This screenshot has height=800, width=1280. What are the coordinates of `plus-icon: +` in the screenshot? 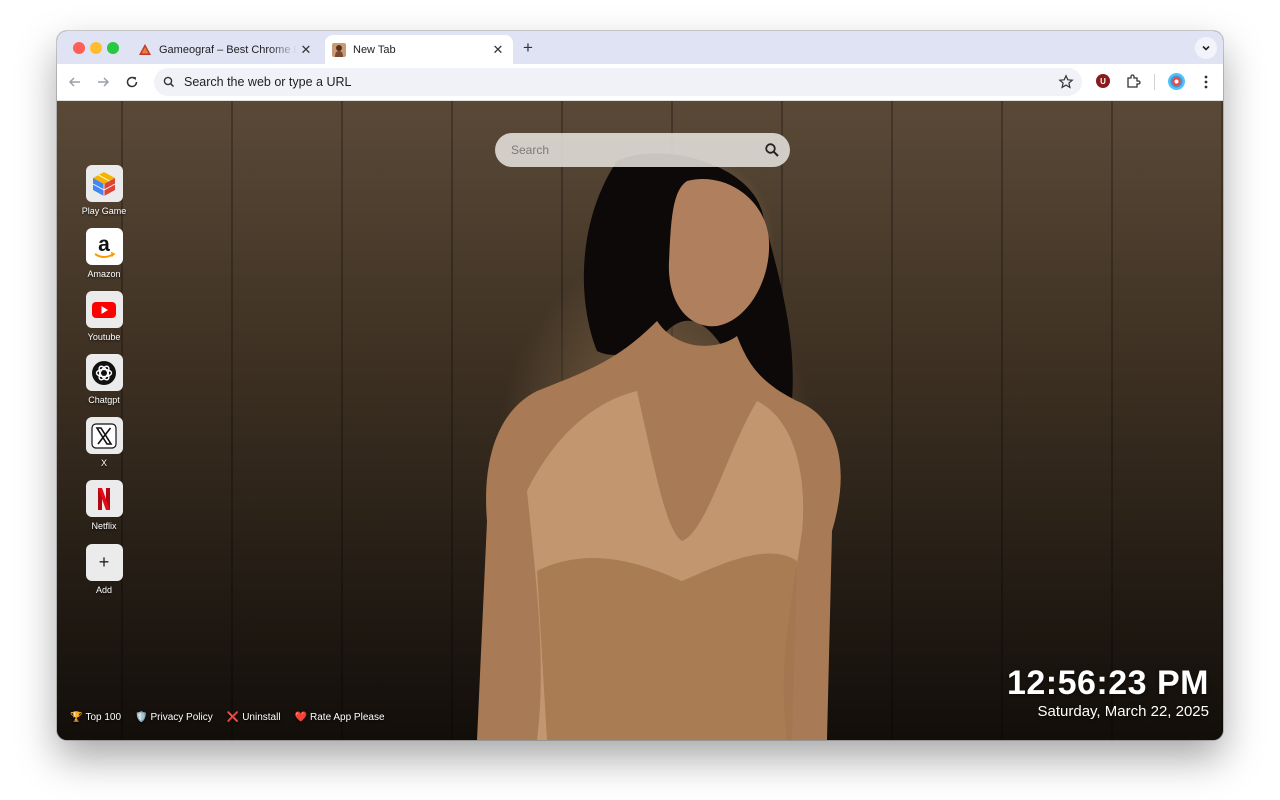 It's located at (104, 562).